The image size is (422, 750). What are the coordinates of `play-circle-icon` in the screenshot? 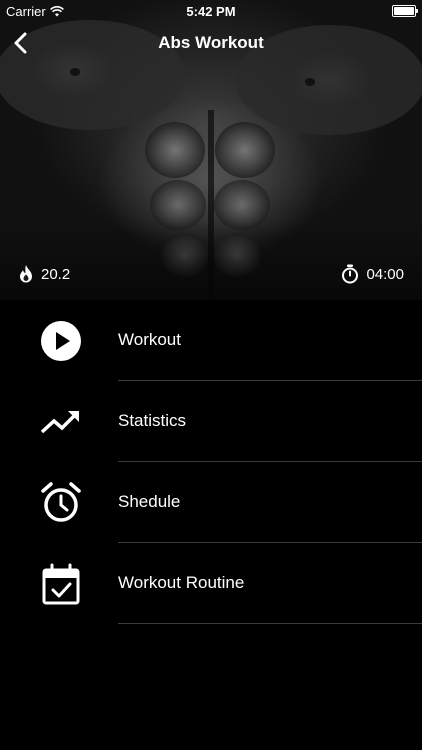 It's located at (61, 341).